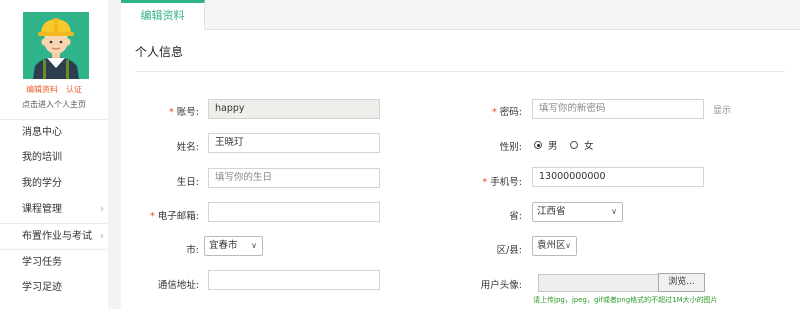  I want to click on name-label: 姓名:, so click(187, 147).